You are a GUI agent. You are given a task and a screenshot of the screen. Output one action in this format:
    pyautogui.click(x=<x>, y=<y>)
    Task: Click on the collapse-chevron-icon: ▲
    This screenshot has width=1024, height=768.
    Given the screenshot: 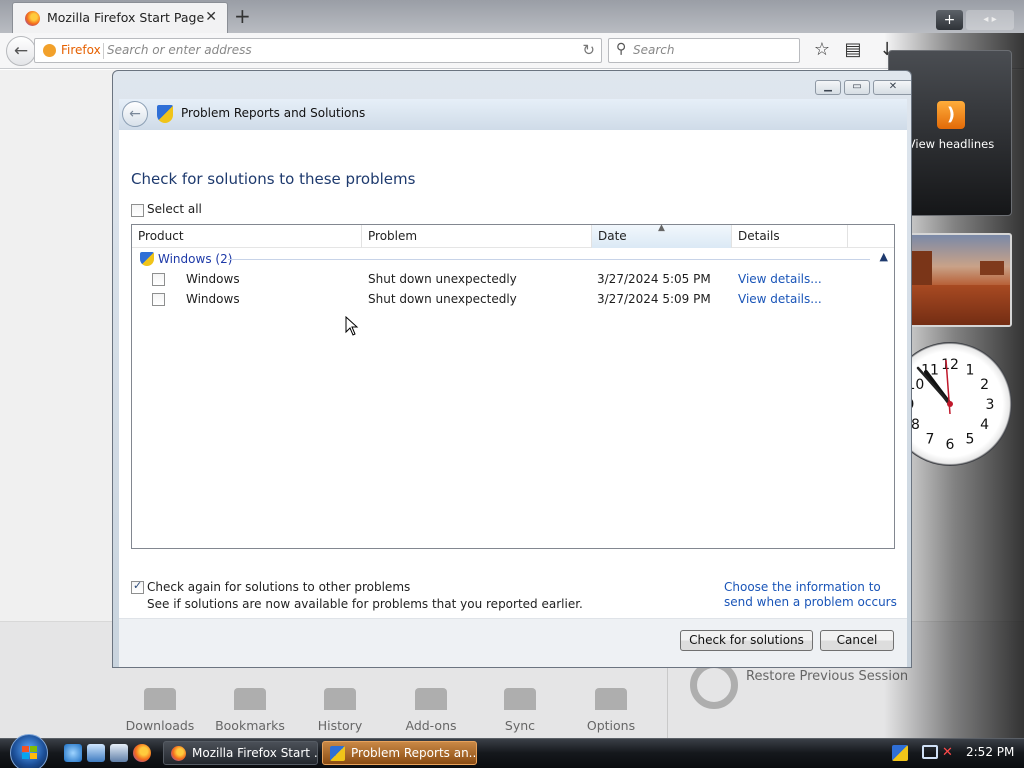 What is the action you would take?
    pyautogui.click(x=884, y=256)
    